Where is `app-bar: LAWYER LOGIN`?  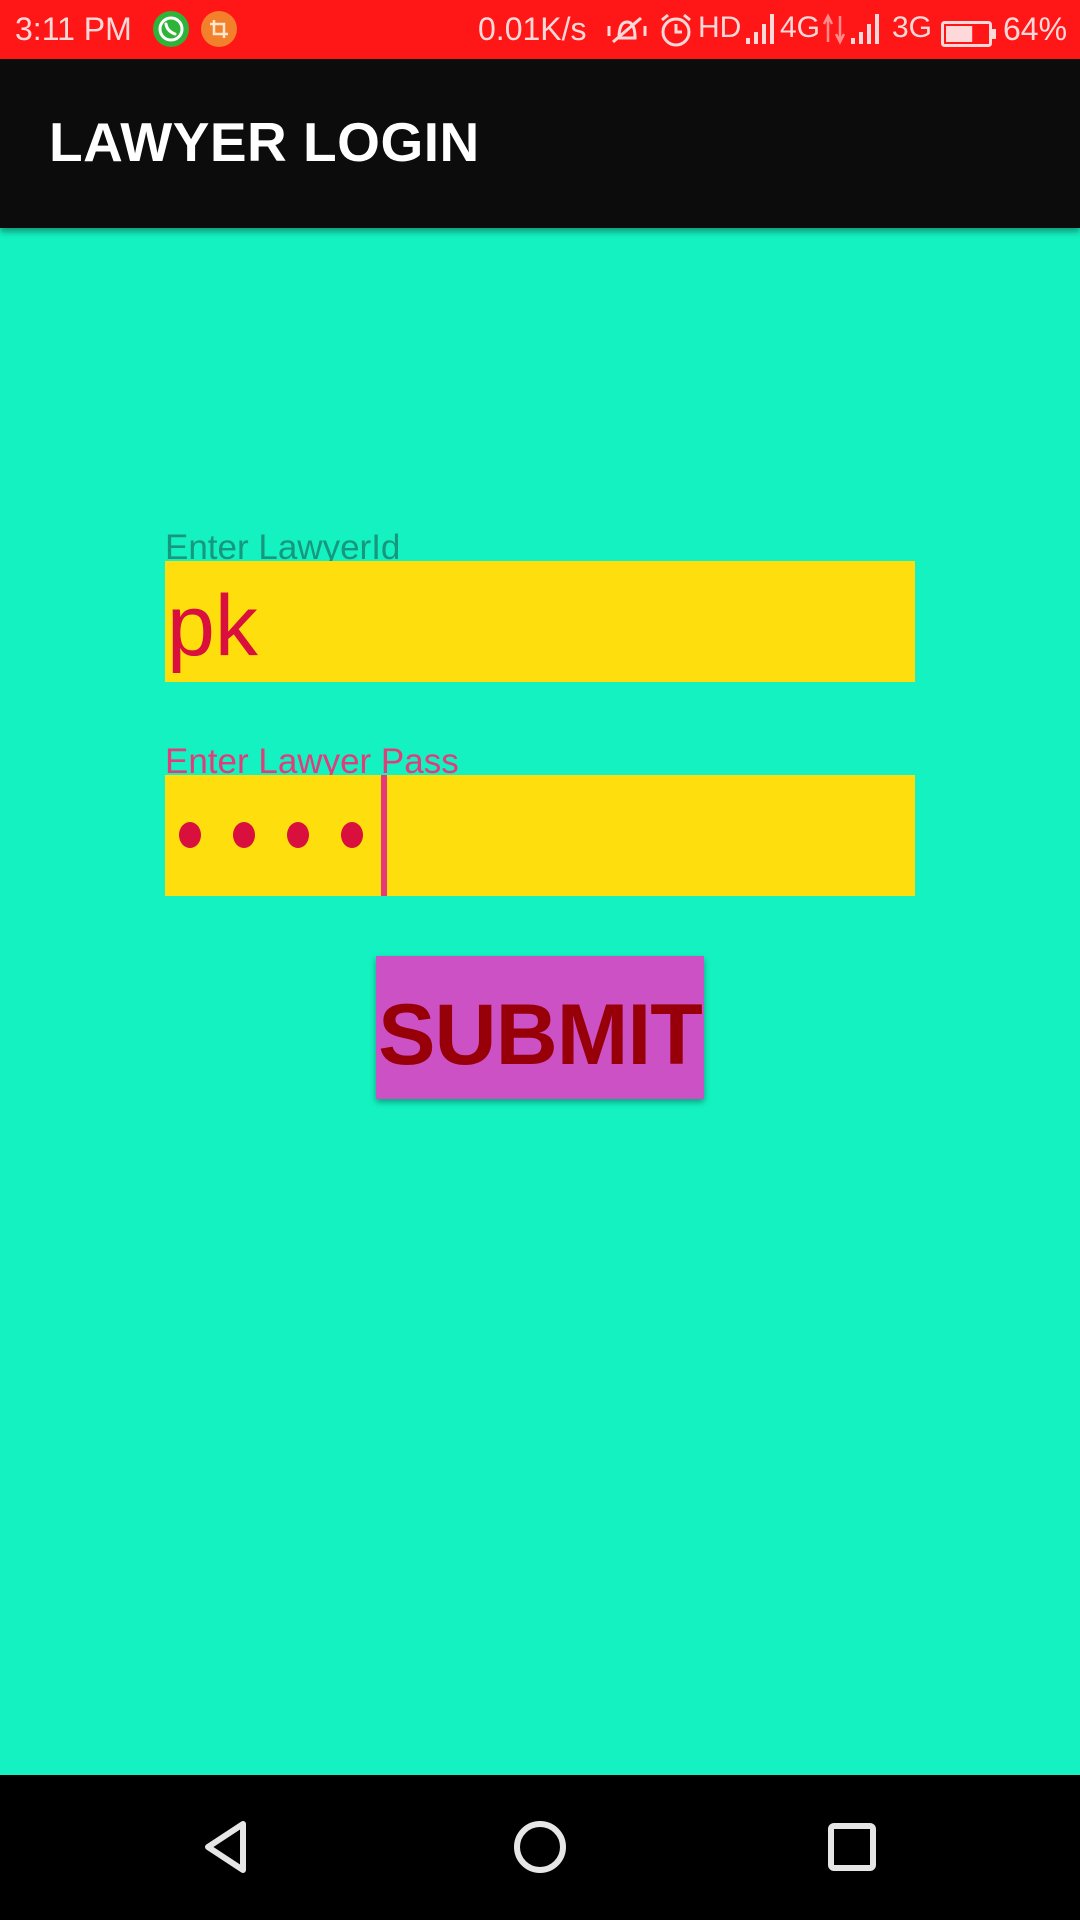 app-bar: LAWYER LOGIN is located at coordinates (540, 143).